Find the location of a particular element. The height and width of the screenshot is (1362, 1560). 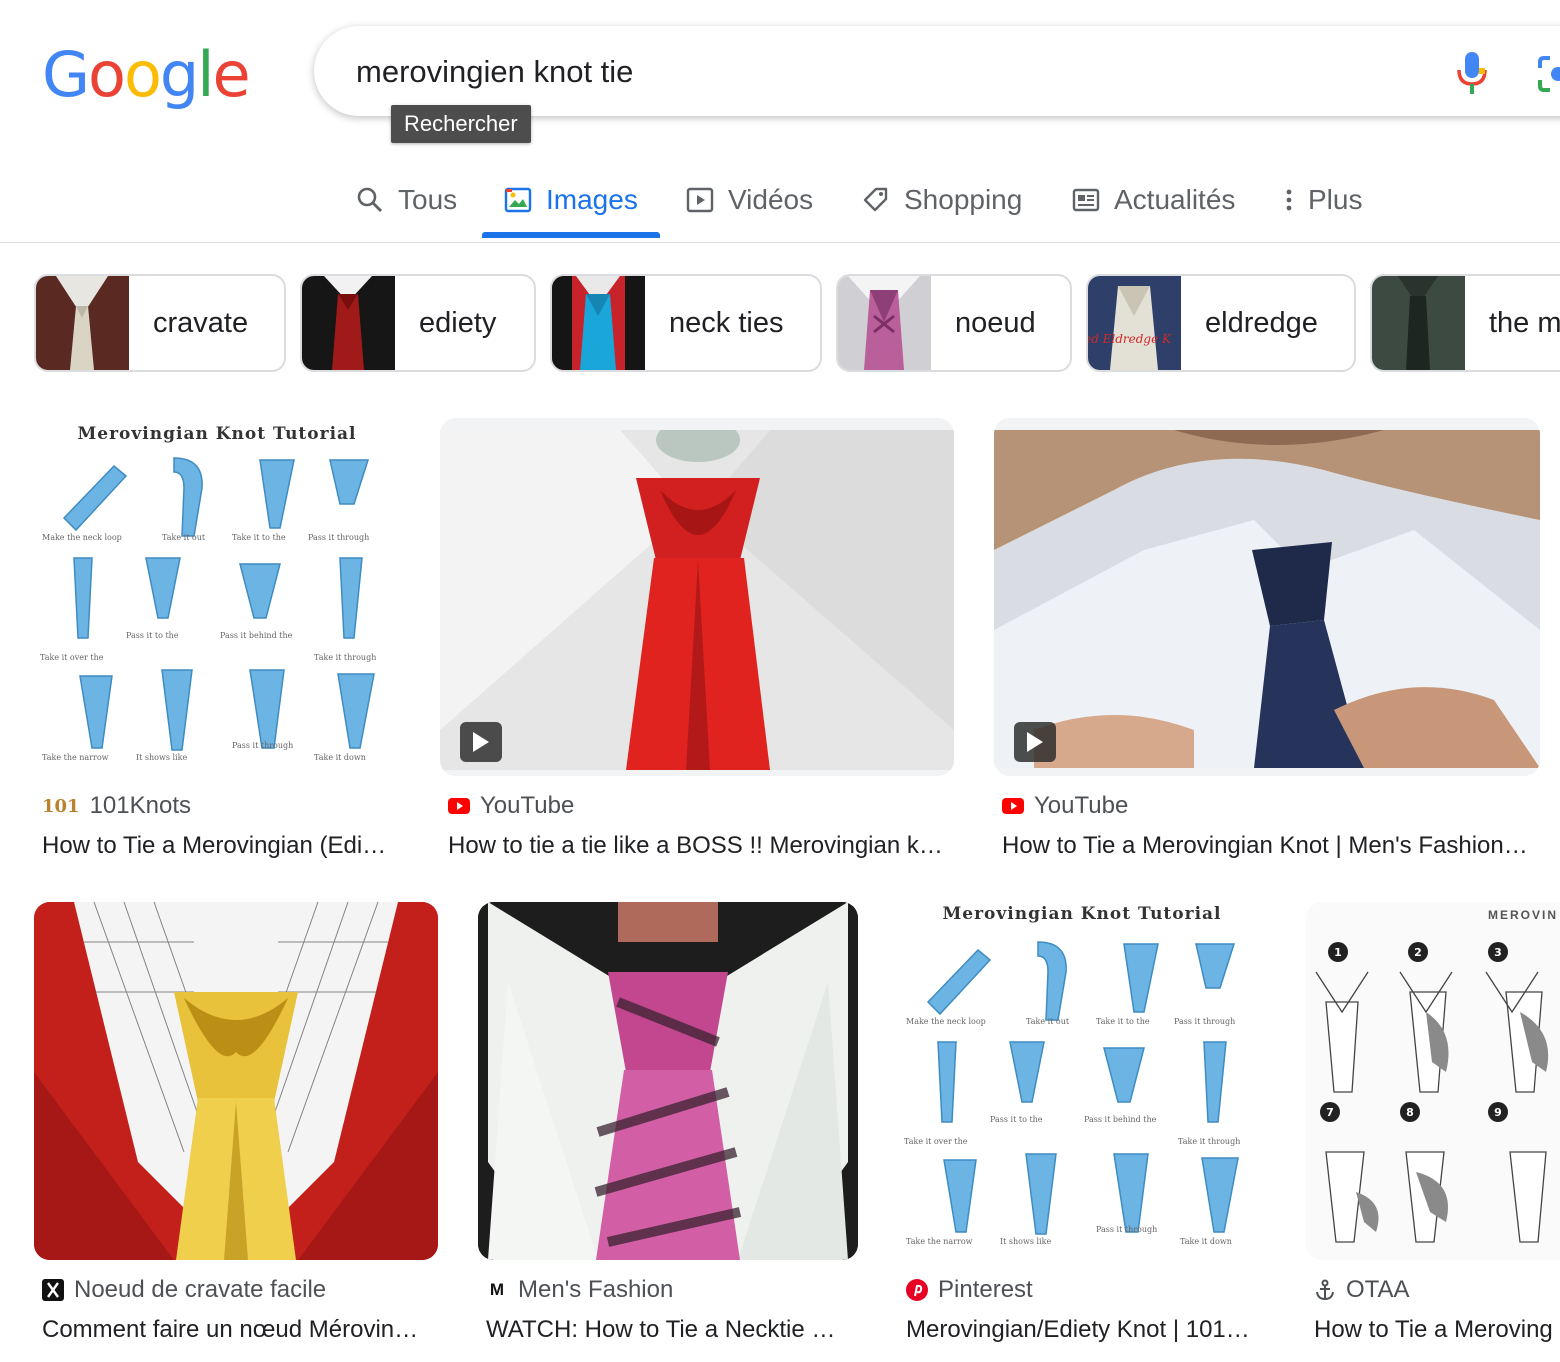

tag-icon is located at coordinates (875, 199).